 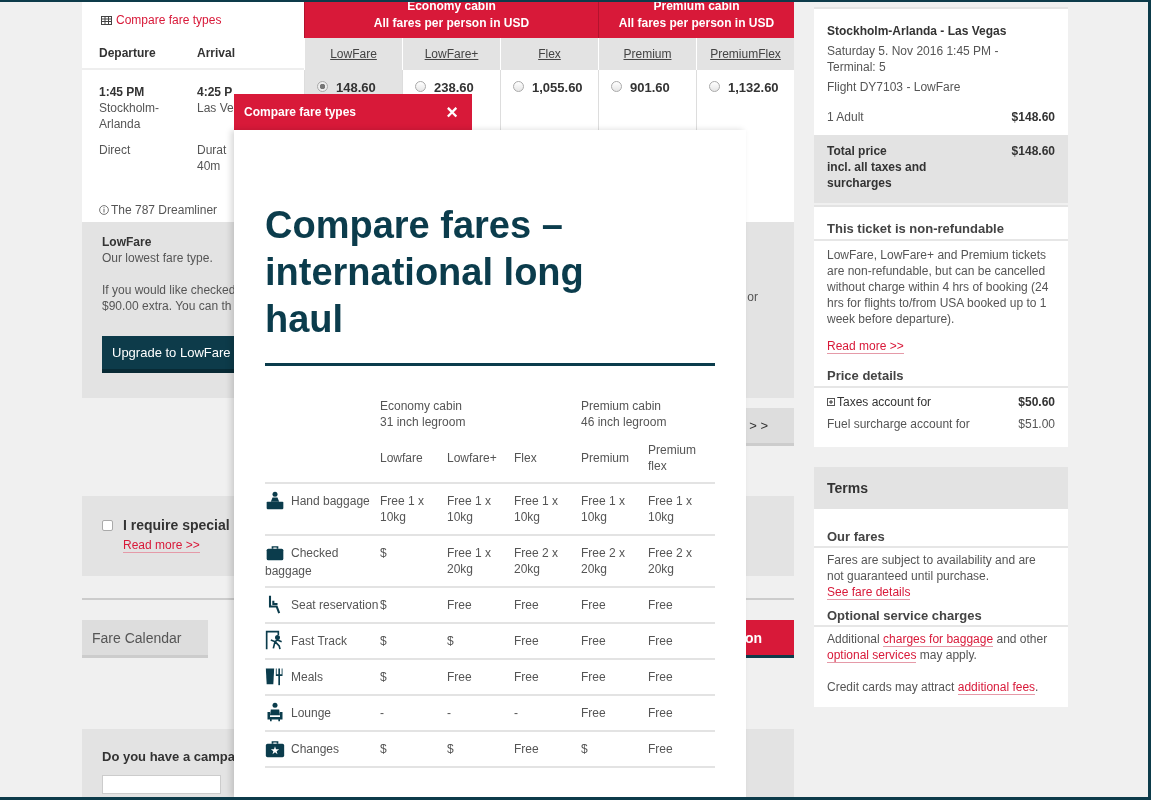 I want to click on duration-text: Durat, so click(x=212, y=150).